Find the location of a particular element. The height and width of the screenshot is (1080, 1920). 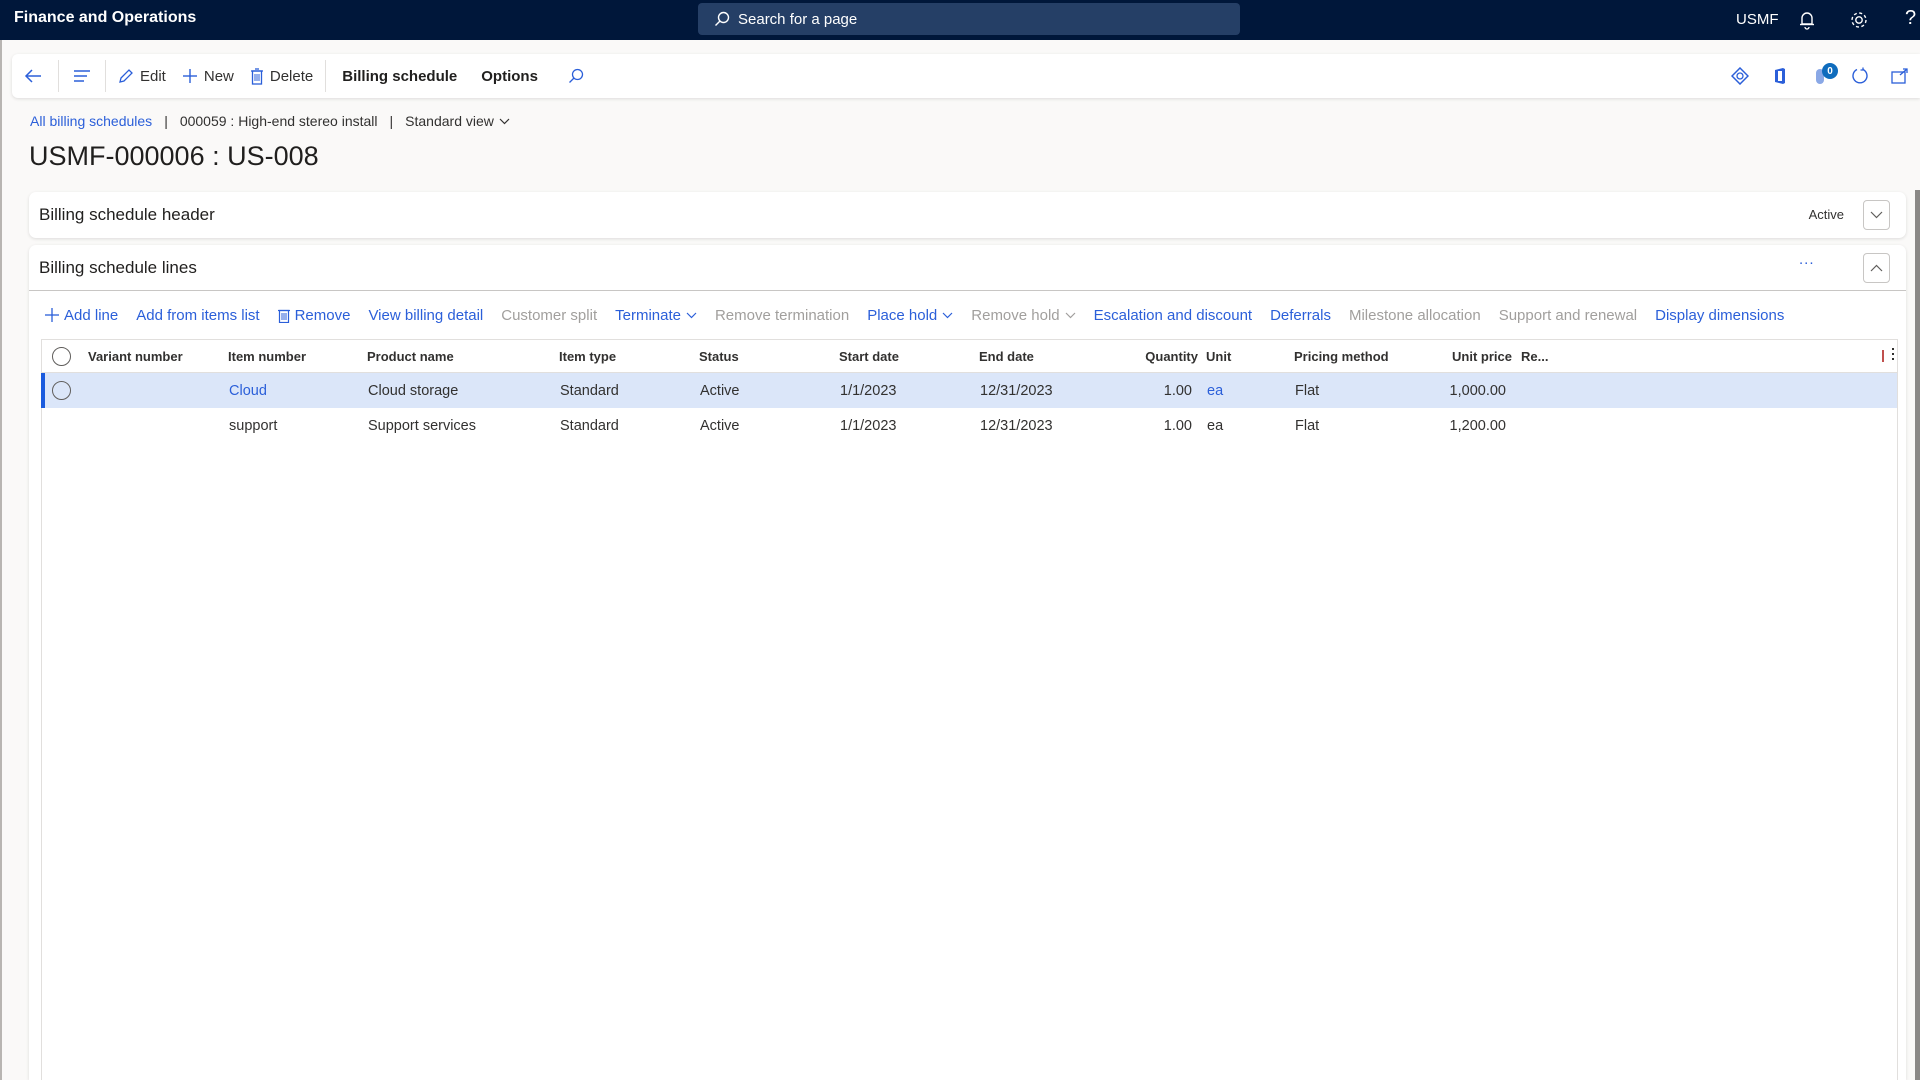

back-arrow-icon is located at coordinates (32, 76).